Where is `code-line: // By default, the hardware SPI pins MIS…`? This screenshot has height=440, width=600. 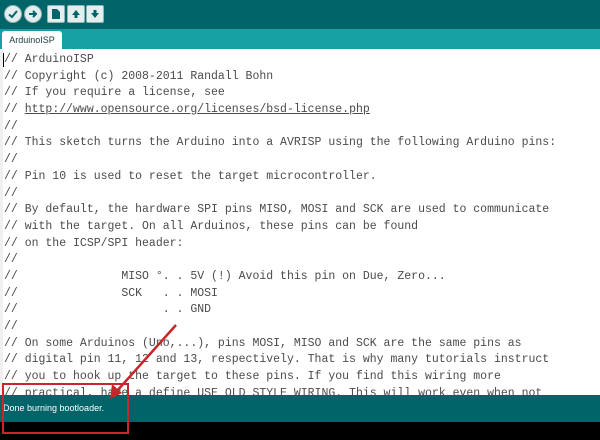 code-line: // By default, the hardware SPI pins MIS… is located at coordinates (277, 210).